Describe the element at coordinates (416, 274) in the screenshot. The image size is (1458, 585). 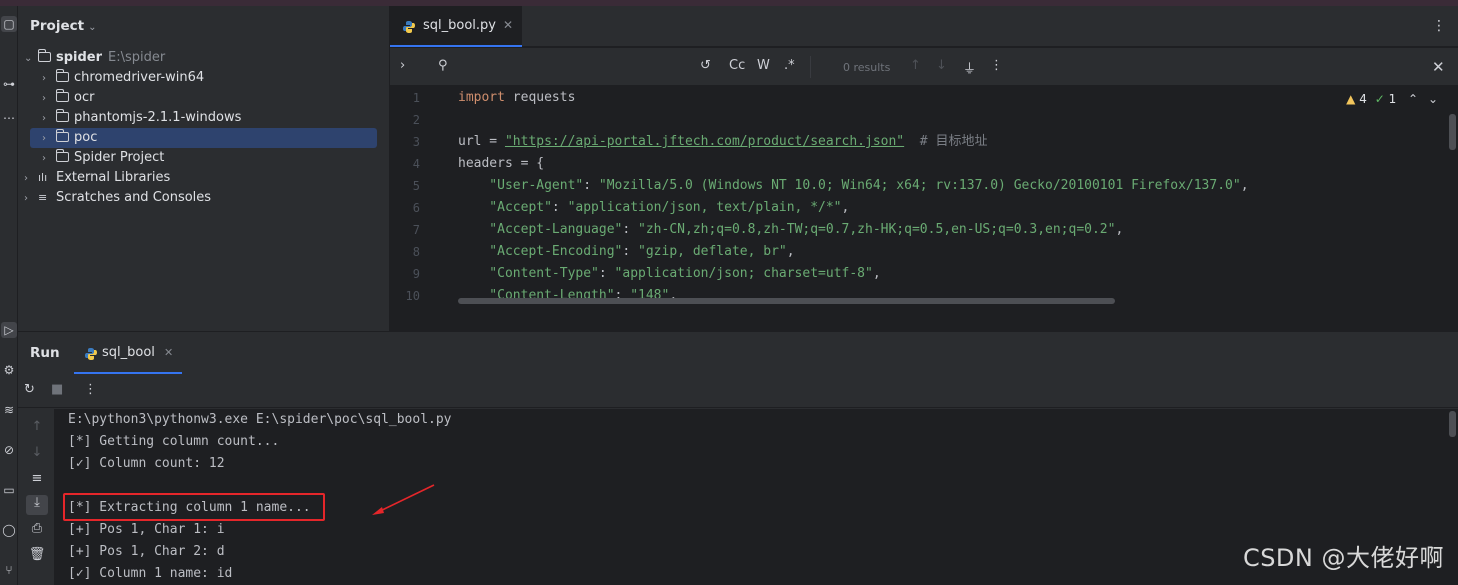
I see `line-number: 9` at that location.